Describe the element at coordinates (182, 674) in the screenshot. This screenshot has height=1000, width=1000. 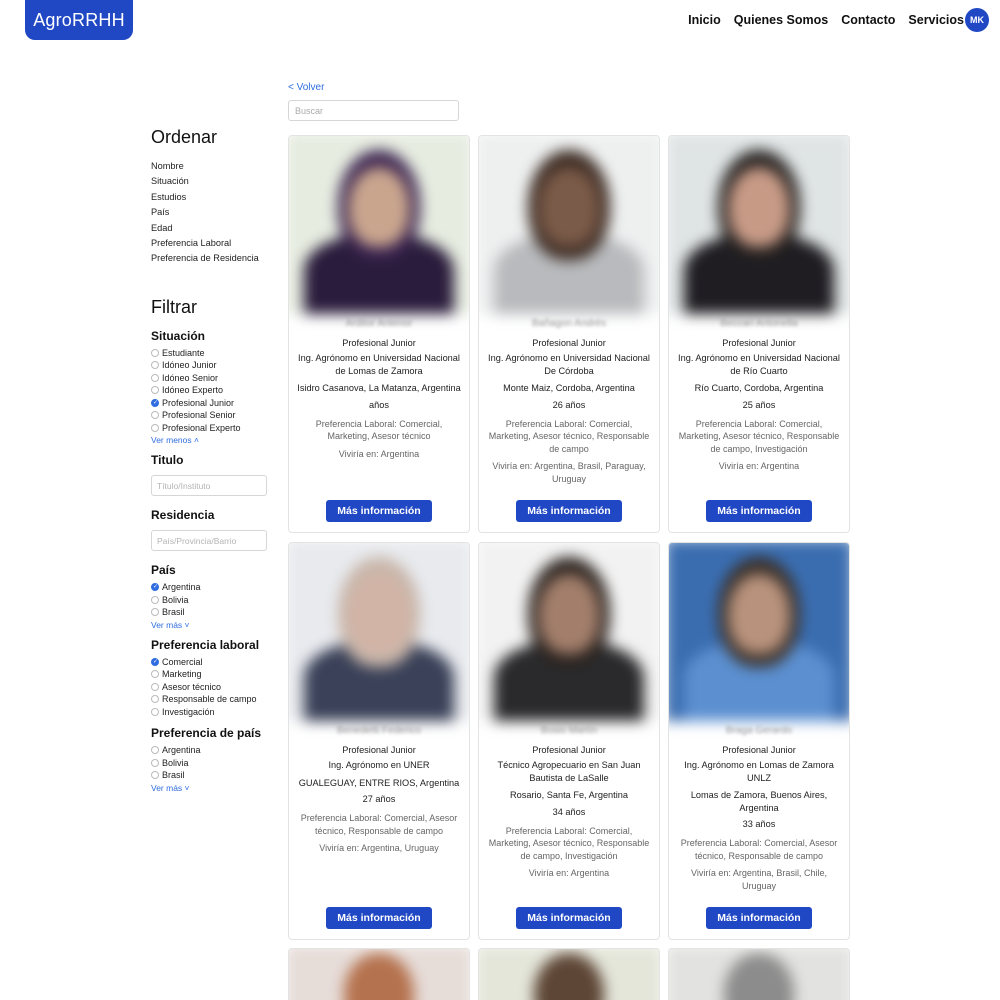
I see `radio-label: Marketing` at that location.